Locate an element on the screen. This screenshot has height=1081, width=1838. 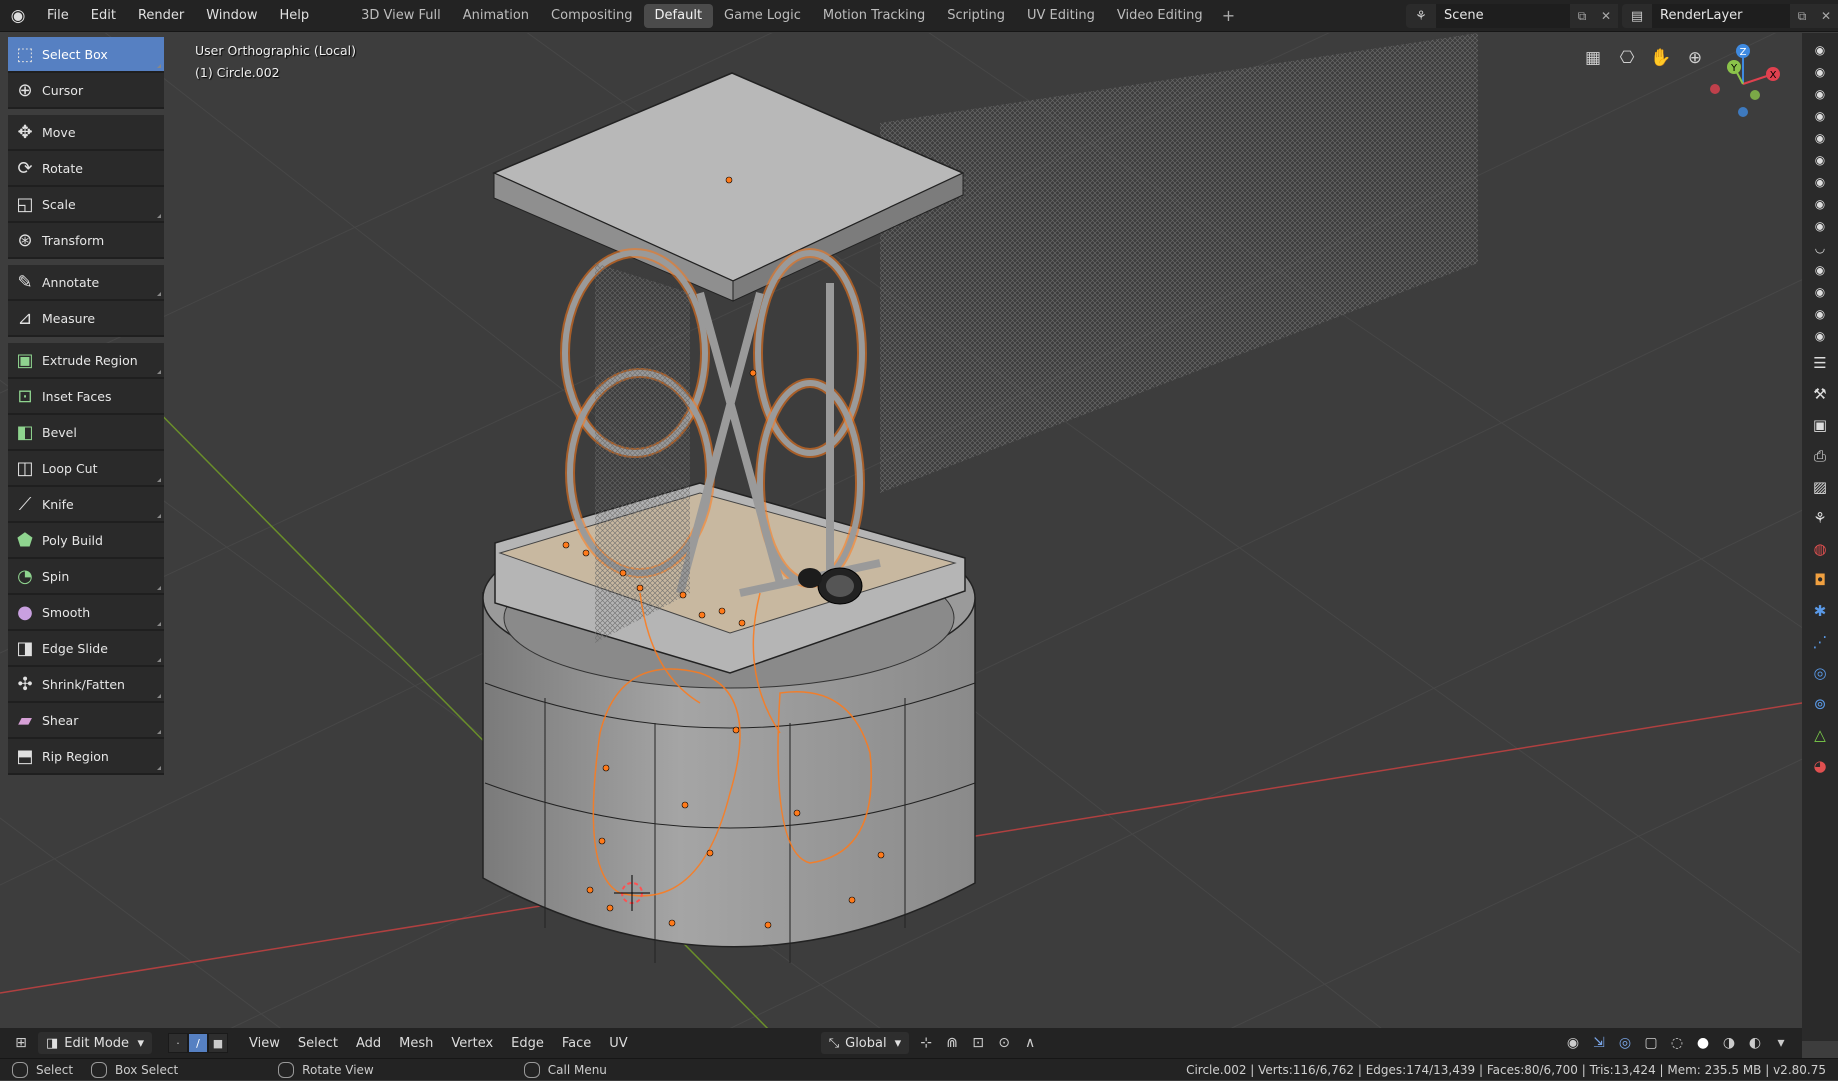
view-layer-icon: ▨ is located at coordinates (1820, 486).